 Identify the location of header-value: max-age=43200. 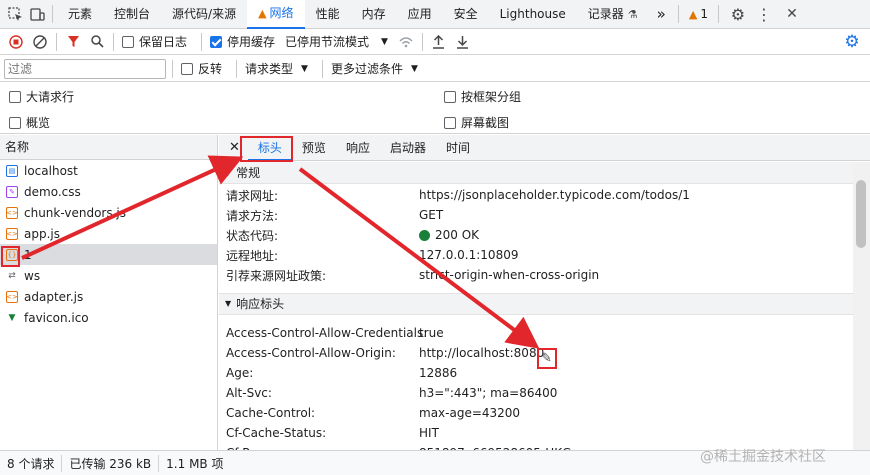
(470, 413).